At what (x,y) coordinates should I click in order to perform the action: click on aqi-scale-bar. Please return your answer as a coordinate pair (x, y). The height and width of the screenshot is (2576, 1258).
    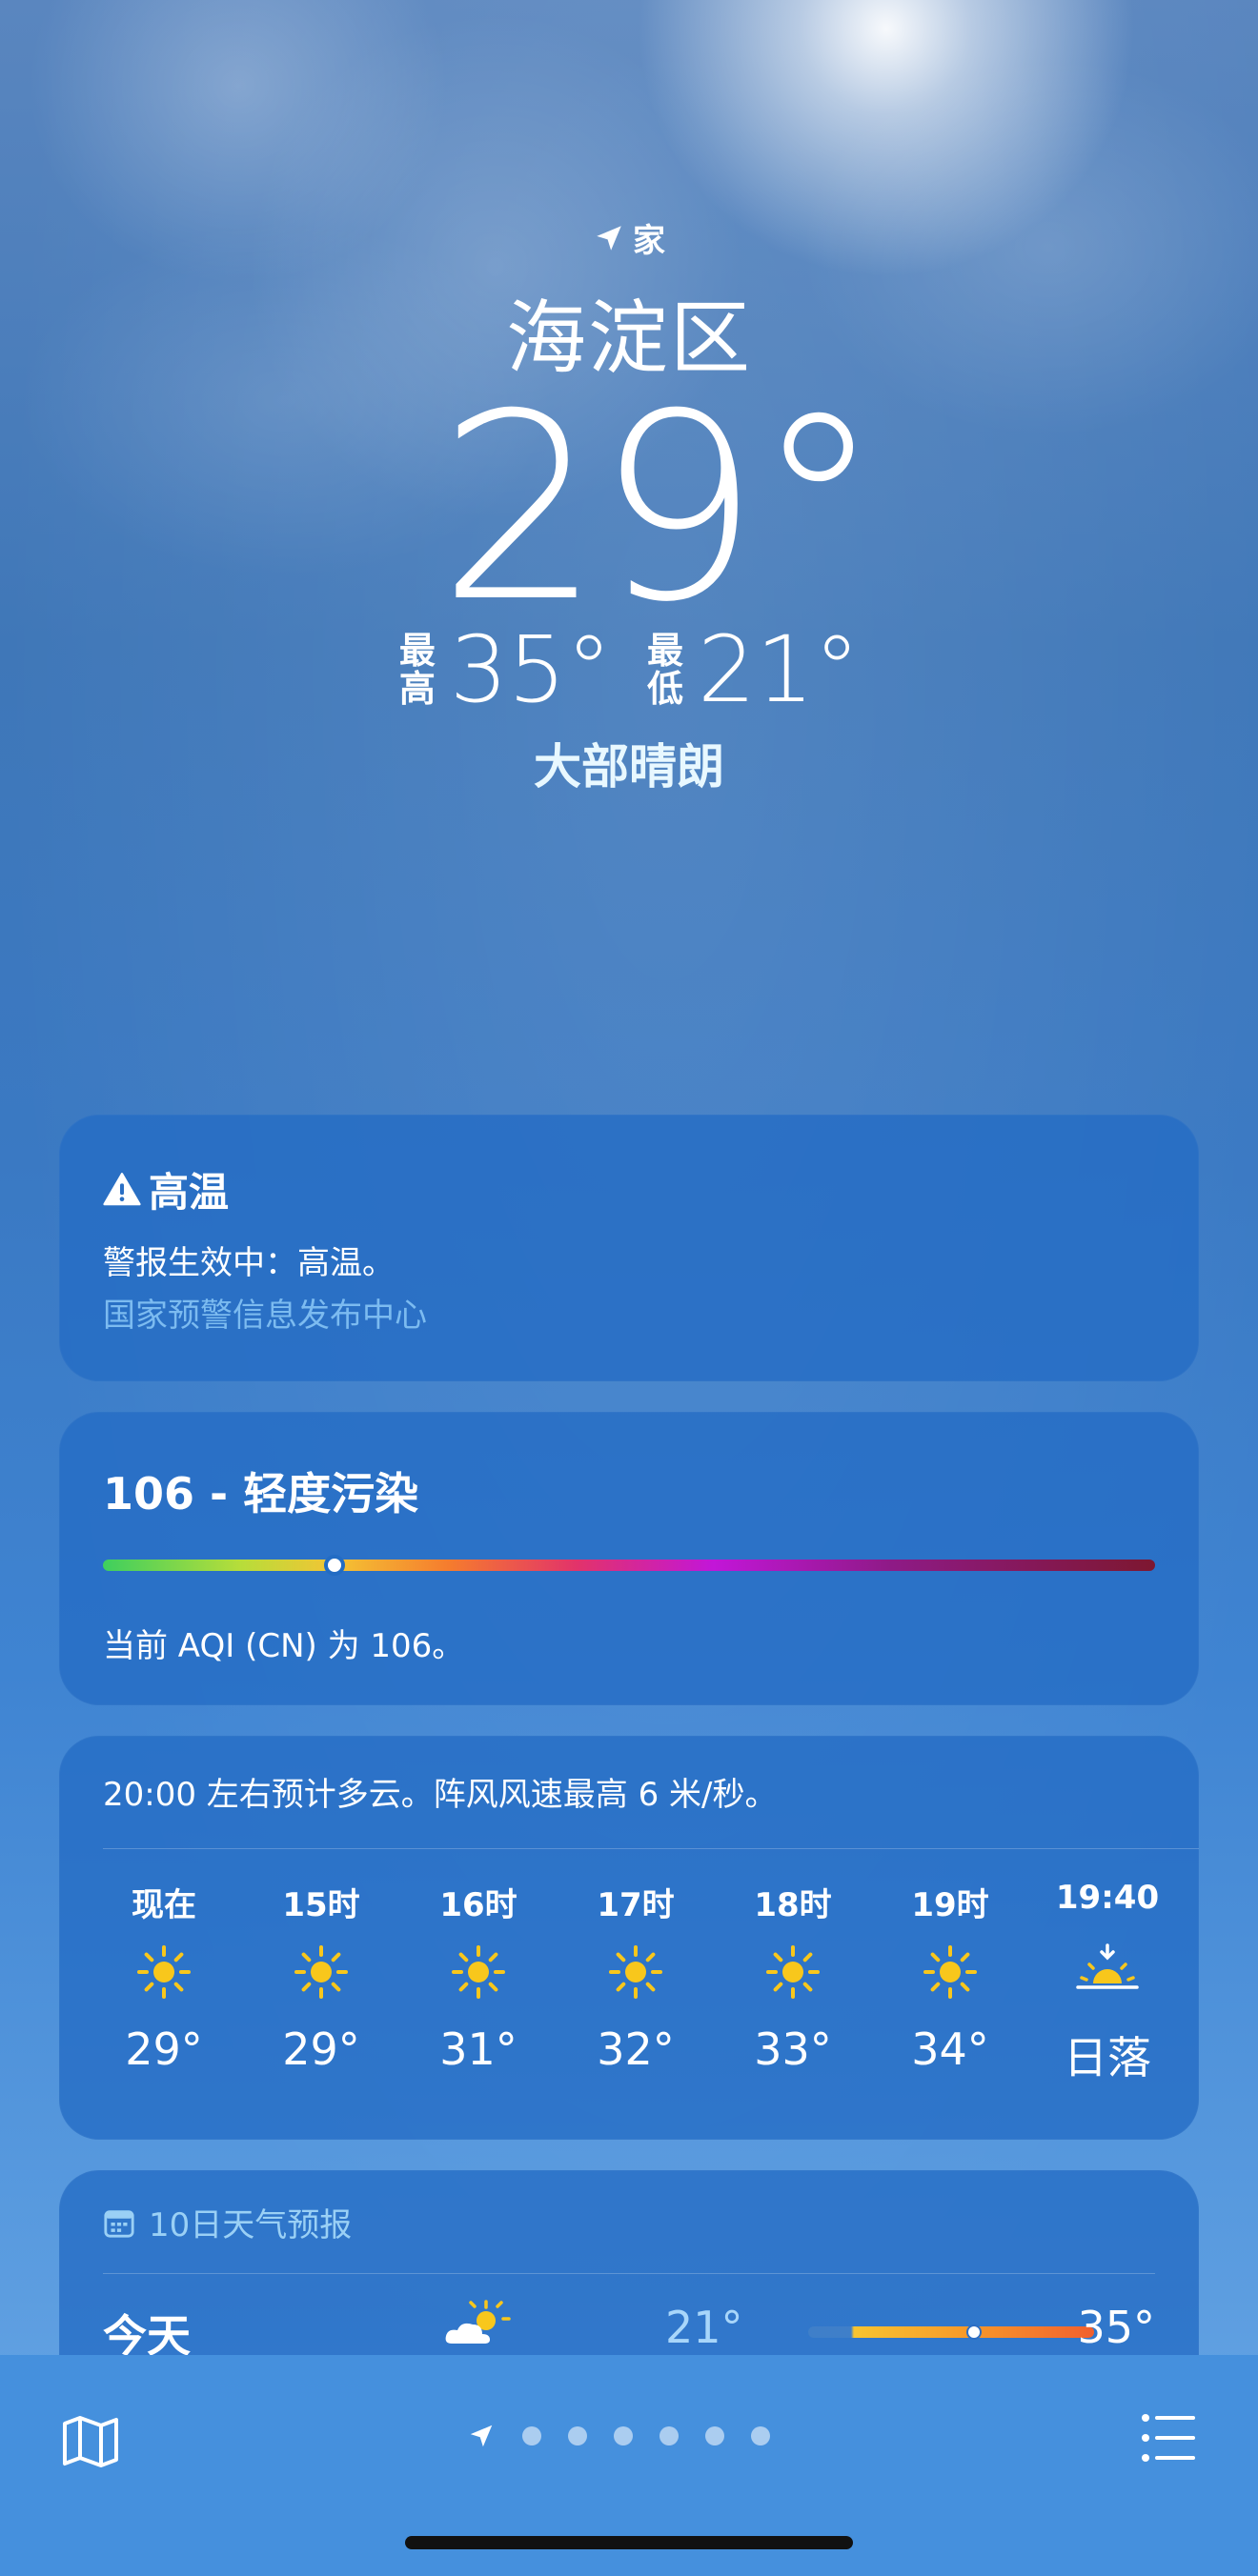
    Looking at the image, I should click on (629, 1566).